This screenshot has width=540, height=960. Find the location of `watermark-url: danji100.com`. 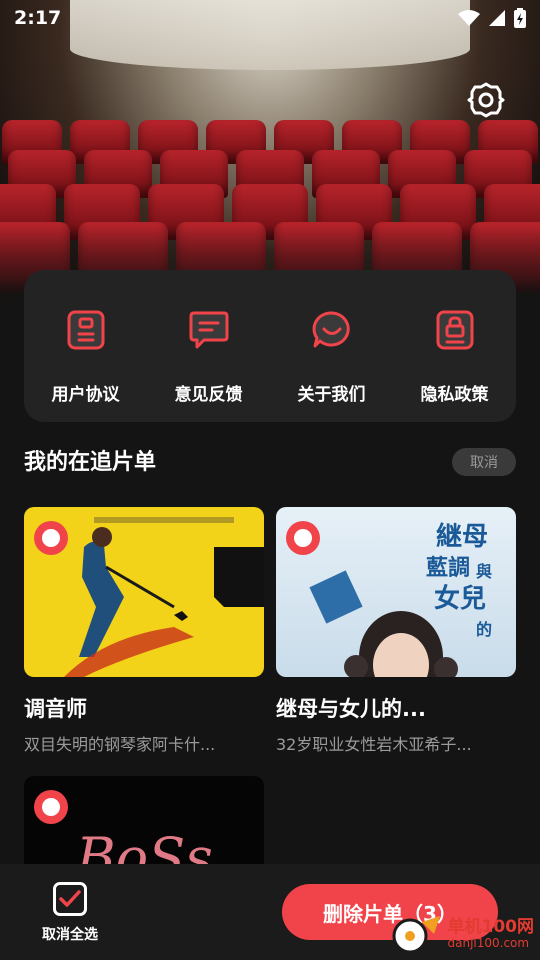

watermark-url: danji100.com is located at coordinates (488, 942).